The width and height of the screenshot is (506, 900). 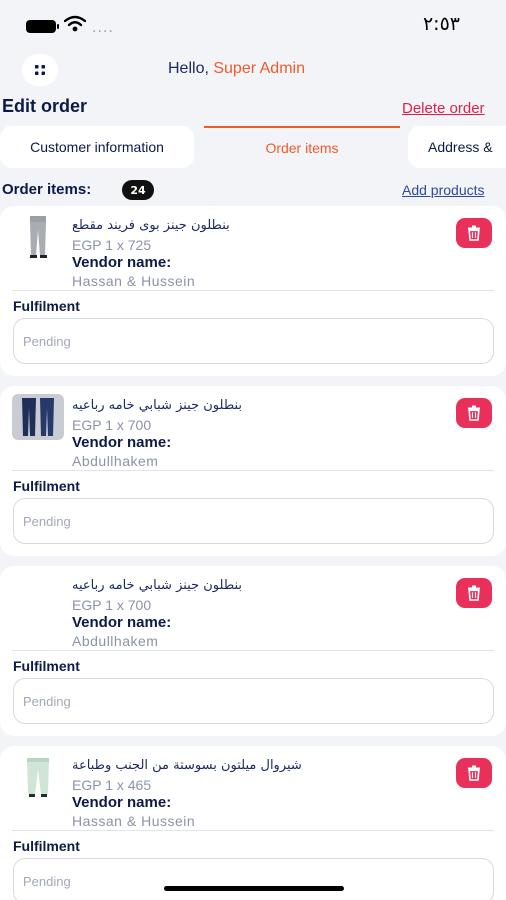 What do you see at coordinates (259, 68) in the screenshot?
I see `user-name: Super Admin` at bounding box center [259, 68].